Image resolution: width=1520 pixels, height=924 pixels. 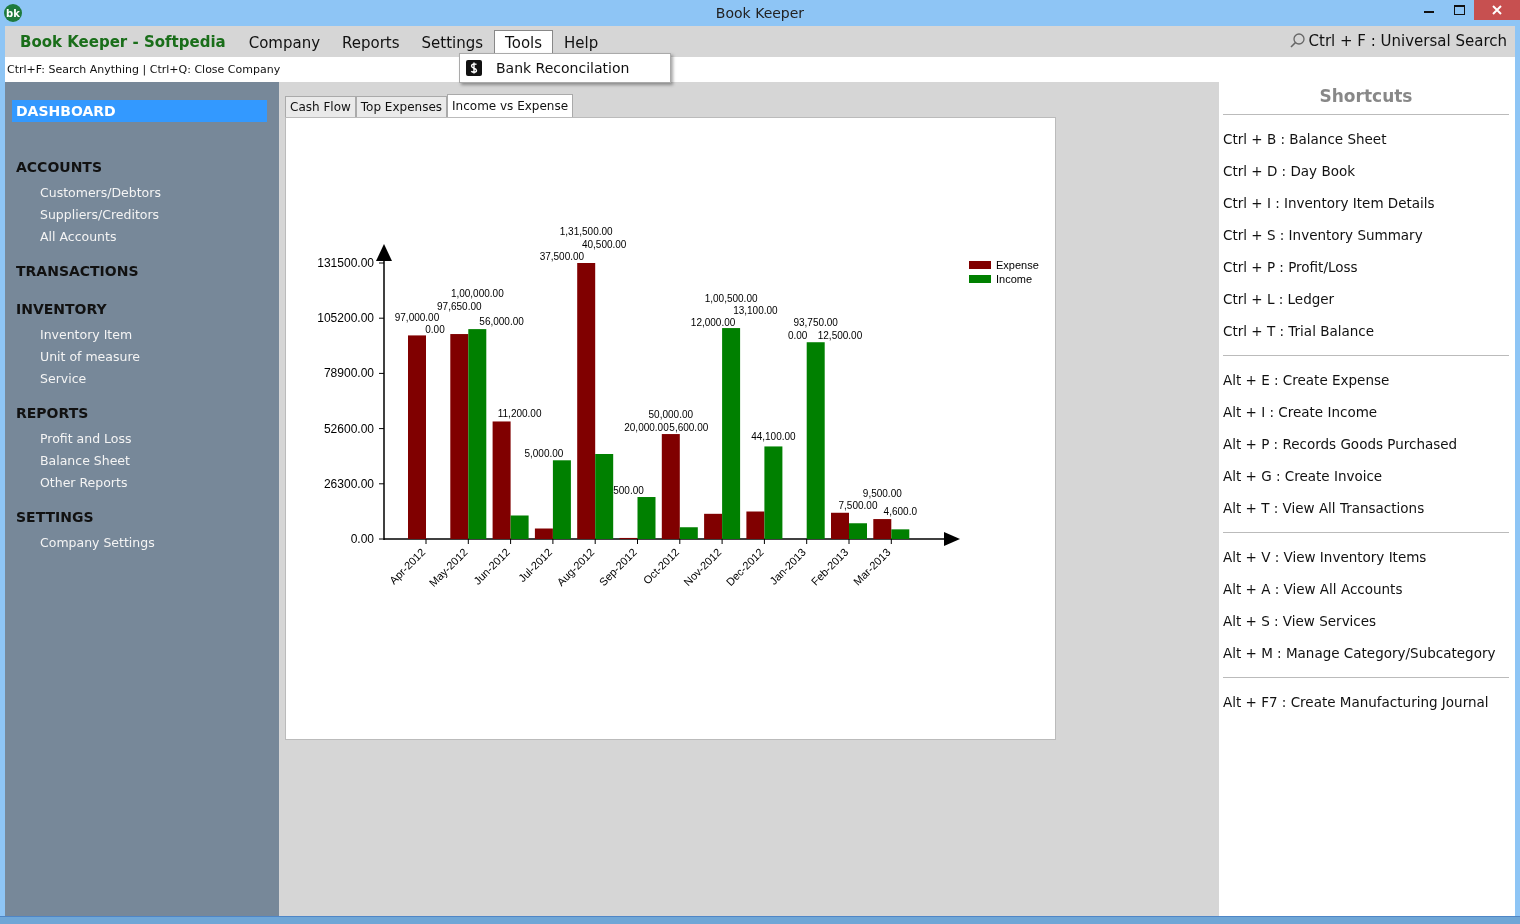 What do you see at coordinates (1407, 41) in the screenshot?
I see `search-shortcut: Ctrl + F : Universal Search` at bounding box center [1407, 41].